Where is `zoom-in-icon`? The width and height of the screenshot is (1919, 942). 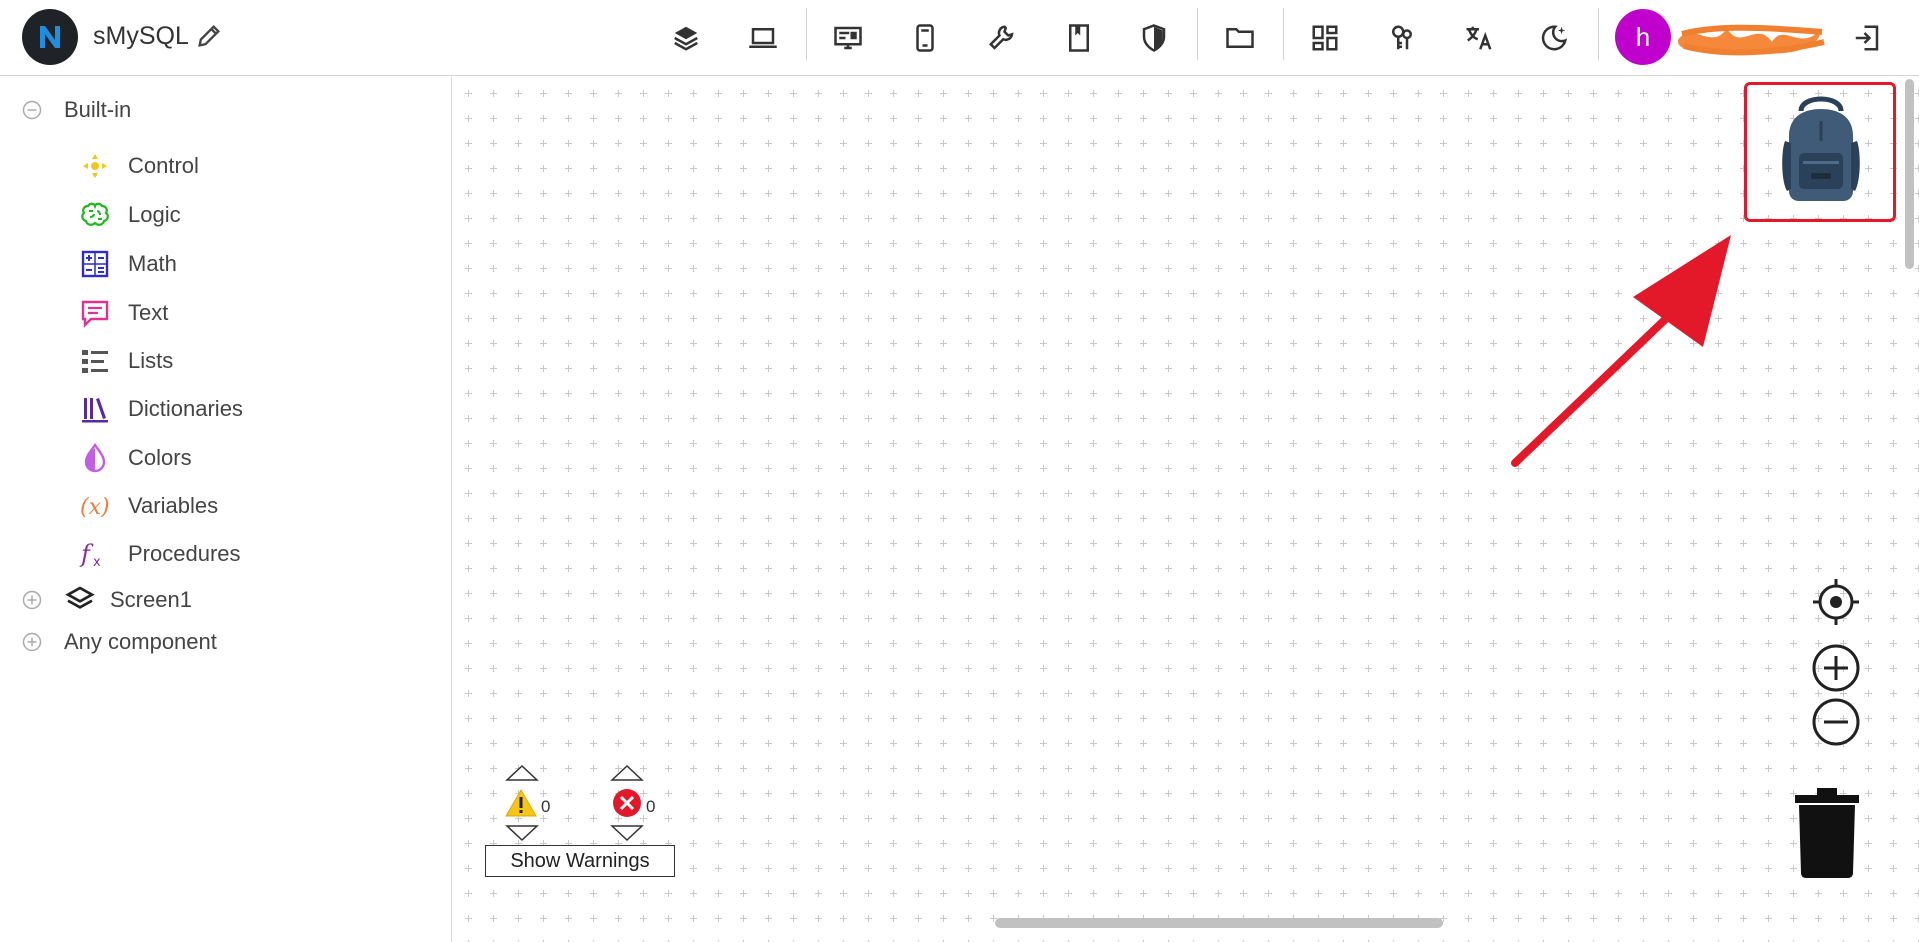
zoom-in-icon is located at coordinates (1836, 668).